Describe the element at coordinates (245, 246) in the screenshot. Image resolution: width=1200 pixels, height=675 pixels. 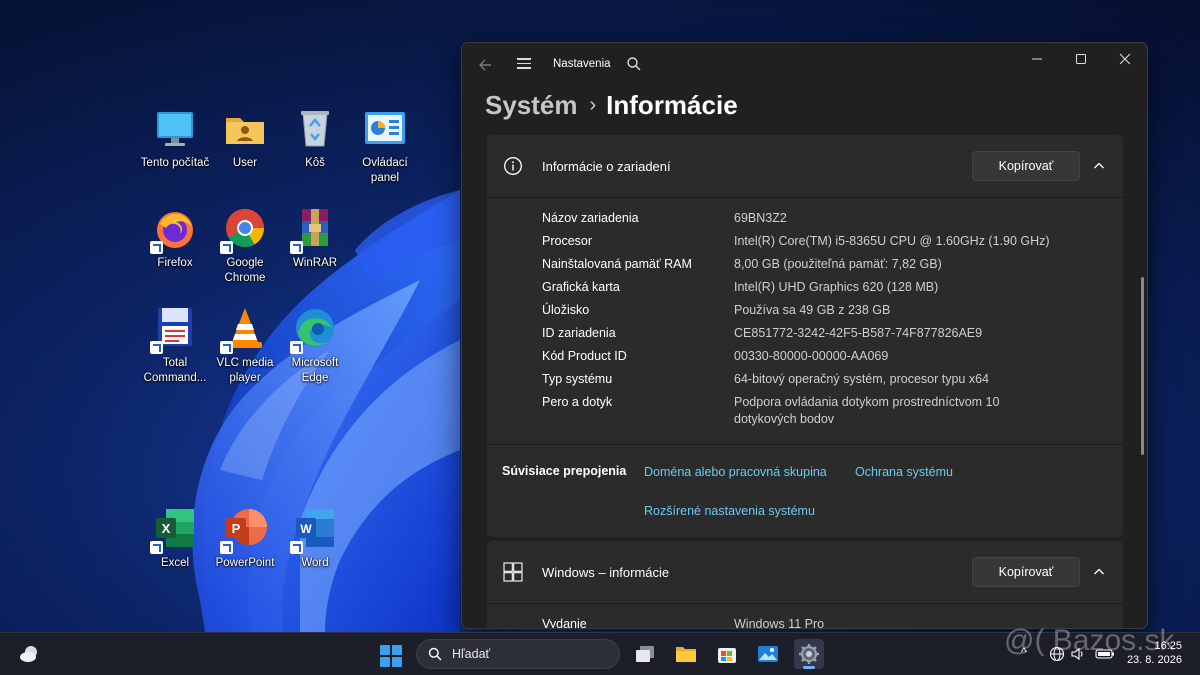
I see `desktop-icon-chrome: Google Chrome` at that location.